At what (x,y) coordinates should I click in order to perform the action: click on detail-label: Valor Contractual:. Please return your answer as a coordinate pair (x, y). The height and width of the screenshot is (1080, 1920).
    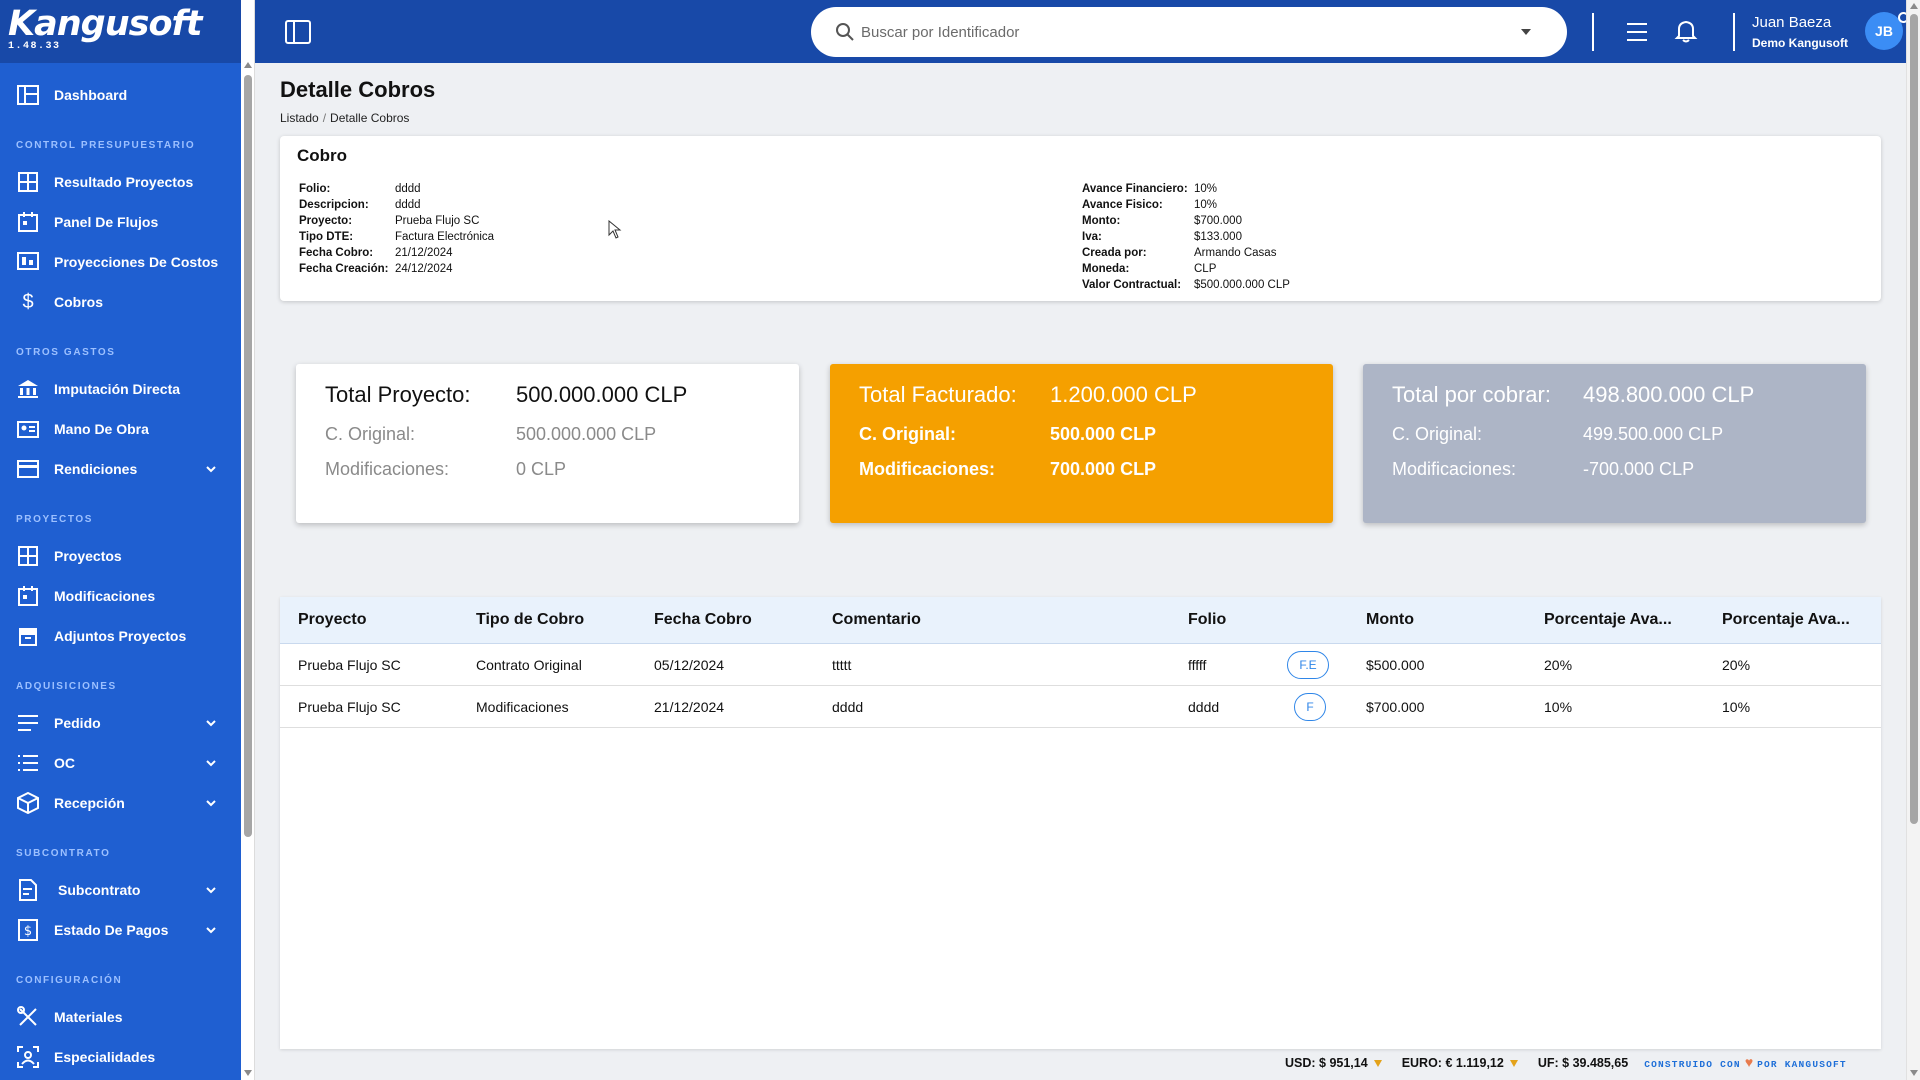
    Looking at the image, I should click on (1132, 285).